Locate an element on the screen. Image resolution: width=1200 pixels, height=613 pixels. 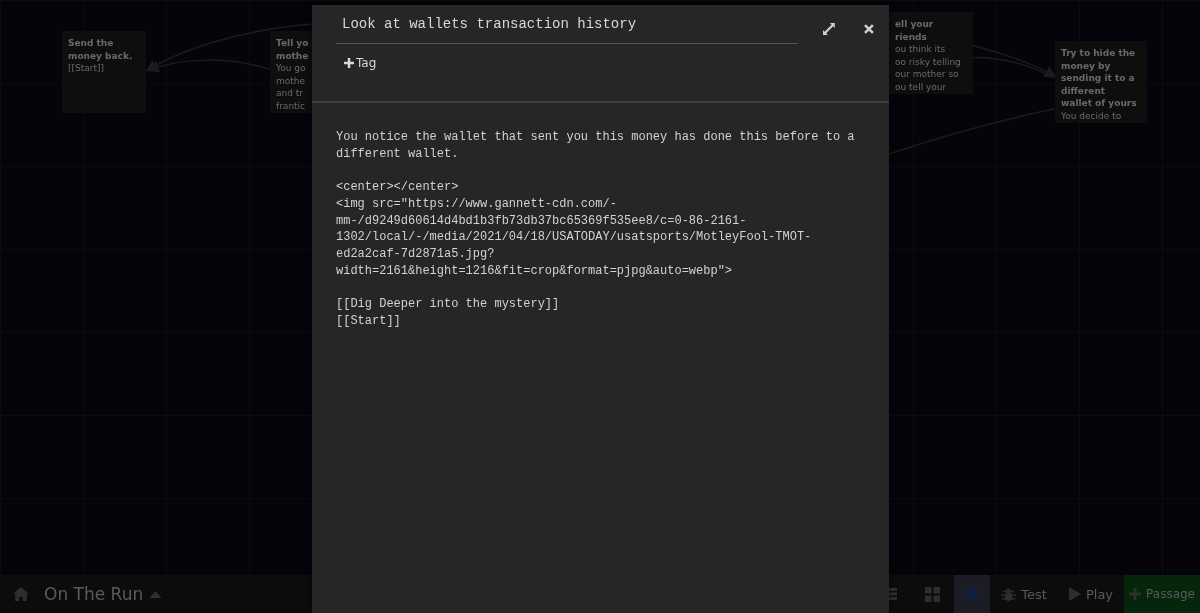
passage-title: money by is located at coordinates (1086, 65).